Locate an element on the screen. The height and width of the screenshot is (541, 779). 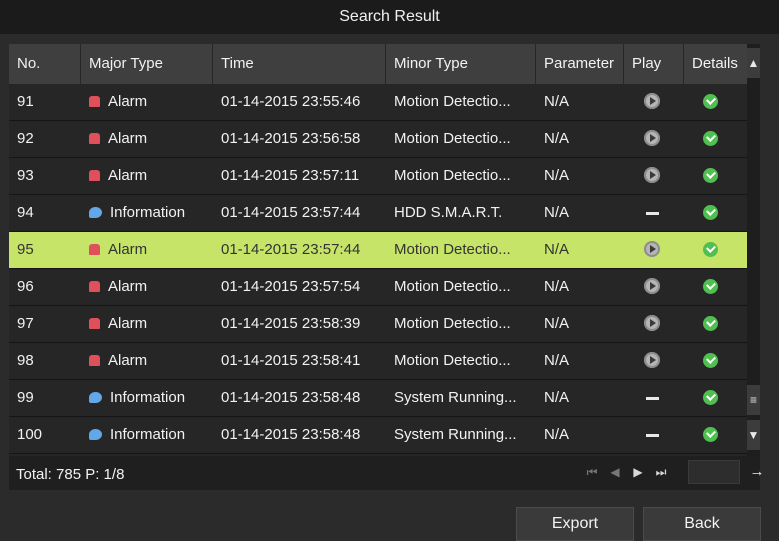
total-count: Total: 785 P: 1/8 is located at coordinates (70, 474).